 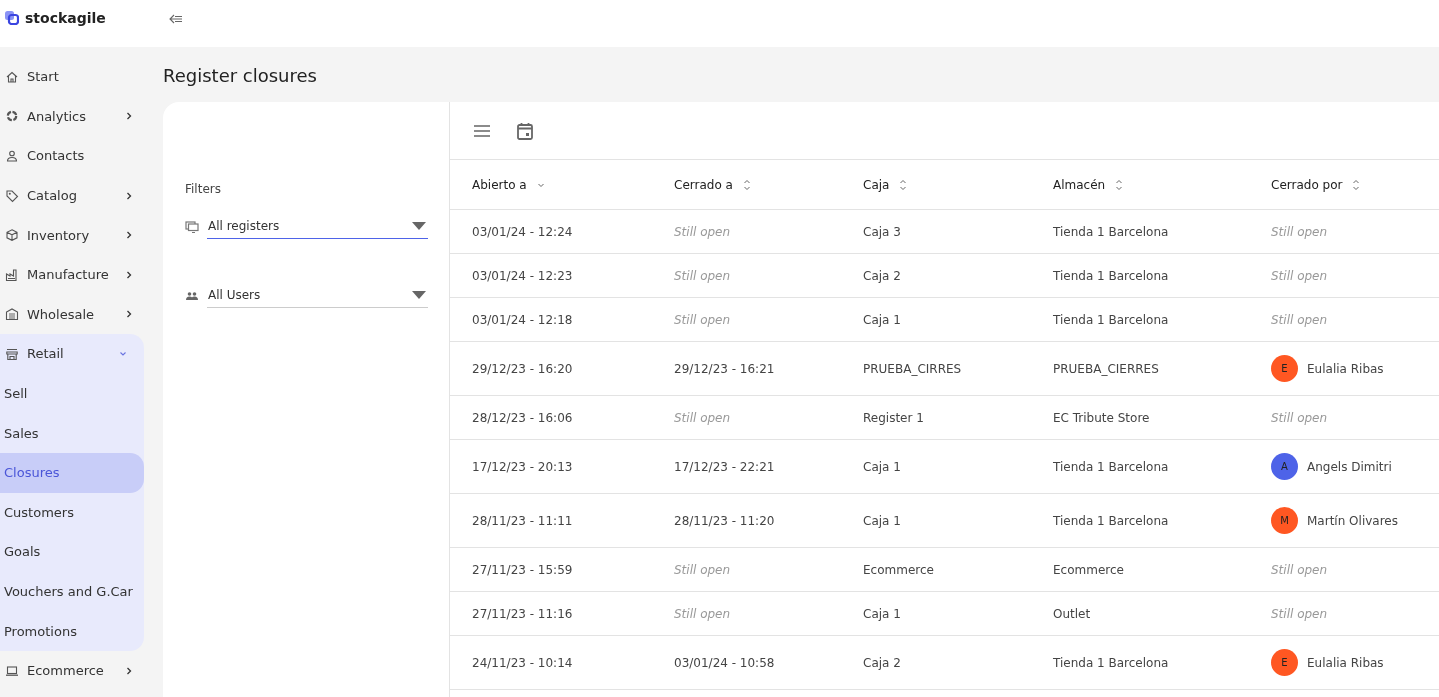 I want to click on sidebar-item: Inventory, so click(x=75, y=235).